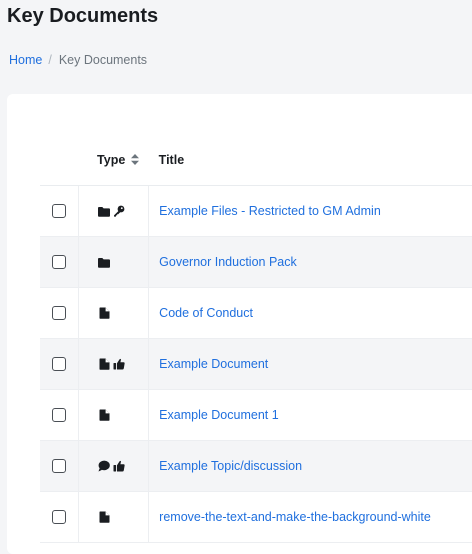  I want to click on table-row: Example Document, so click(256, 364).